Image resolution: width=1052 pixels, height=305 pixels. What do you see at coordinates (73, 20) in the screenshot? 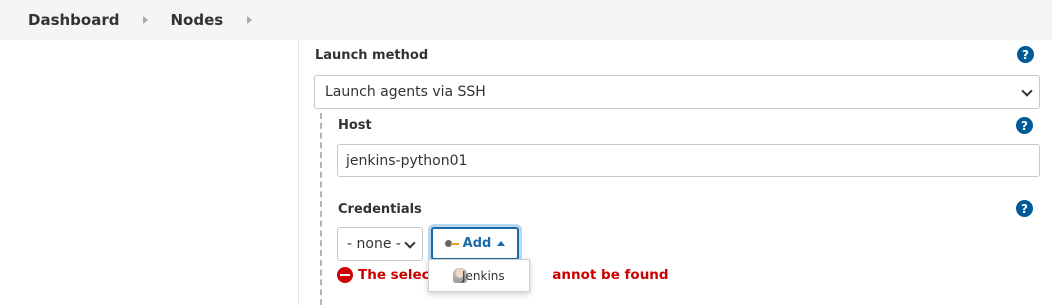
I see `breadcrumb-dashboard: Dashboard` at bounding box center [73, 20].